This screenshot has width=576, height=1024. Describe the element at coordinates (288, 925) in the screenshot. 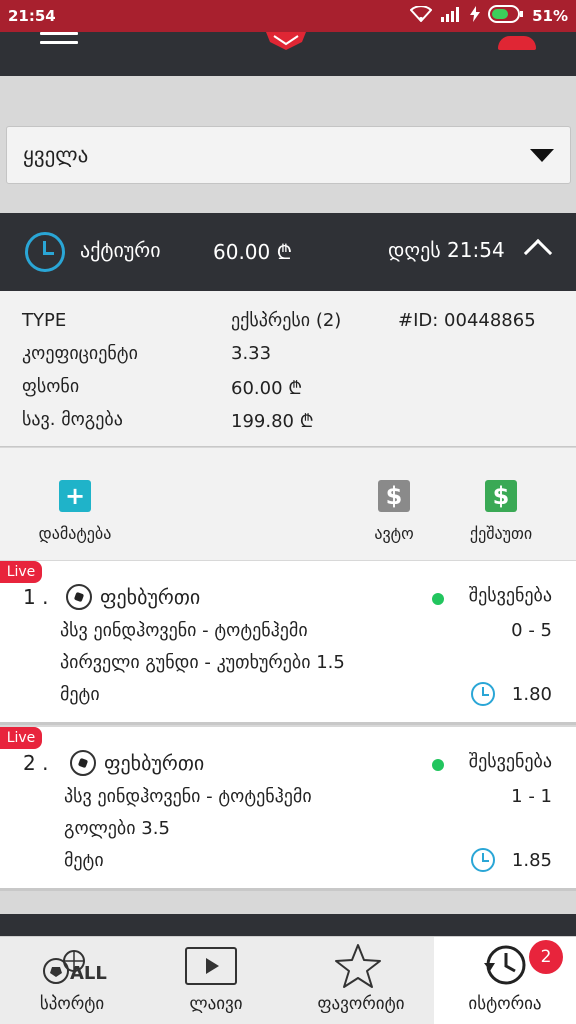

I see `next-bet-header` at that location.